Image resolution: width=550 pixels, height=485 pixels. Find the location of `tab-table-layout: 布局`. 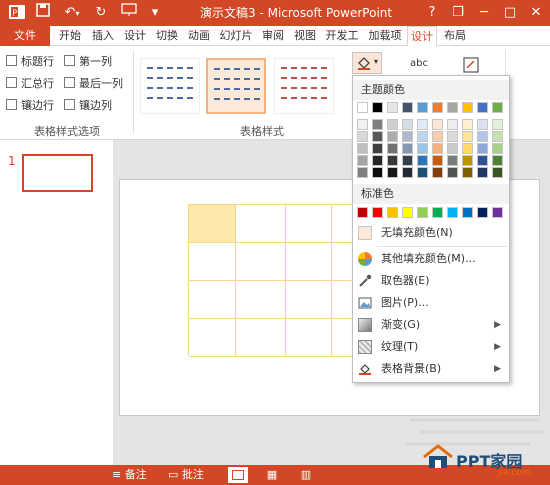

tab-table-layout: 布局 is located at coordinates (455, 36).